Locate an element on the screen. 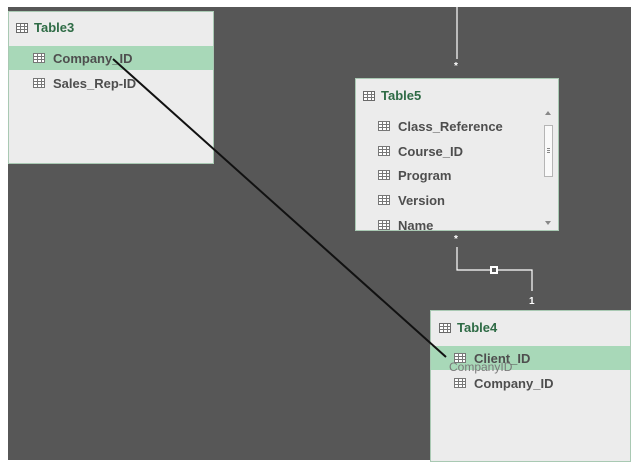 The height and width of the screenshot is (466, 631). cardinality-many-bottom: * is located at coordinates (456, 239).